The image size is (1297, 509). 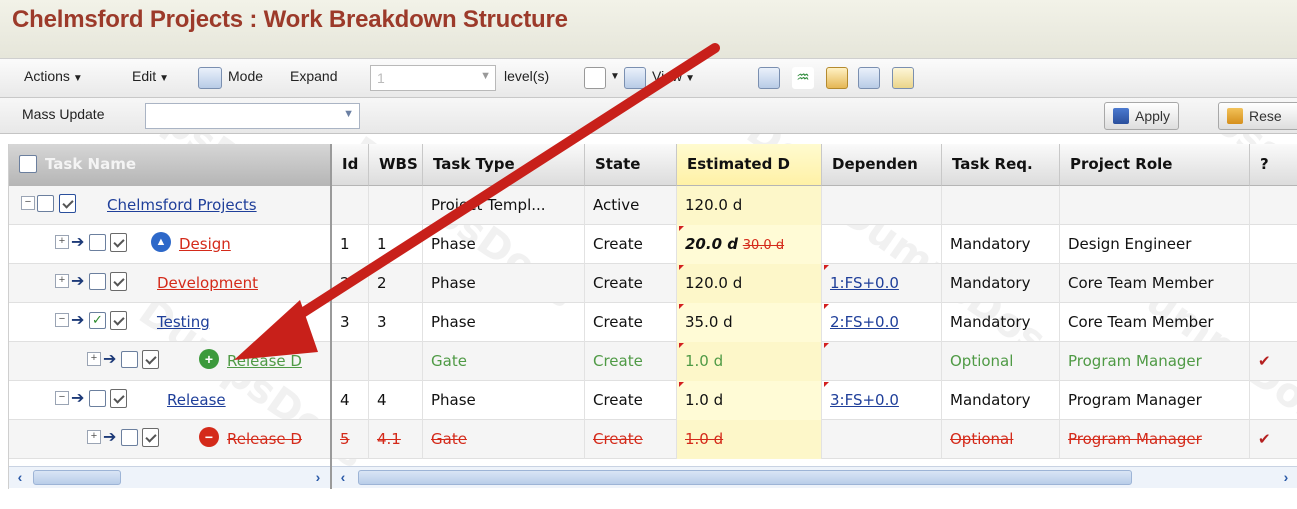 I want to click on right-horizontal-scrollbar: ‹ ›, so click(x=814, y=477).